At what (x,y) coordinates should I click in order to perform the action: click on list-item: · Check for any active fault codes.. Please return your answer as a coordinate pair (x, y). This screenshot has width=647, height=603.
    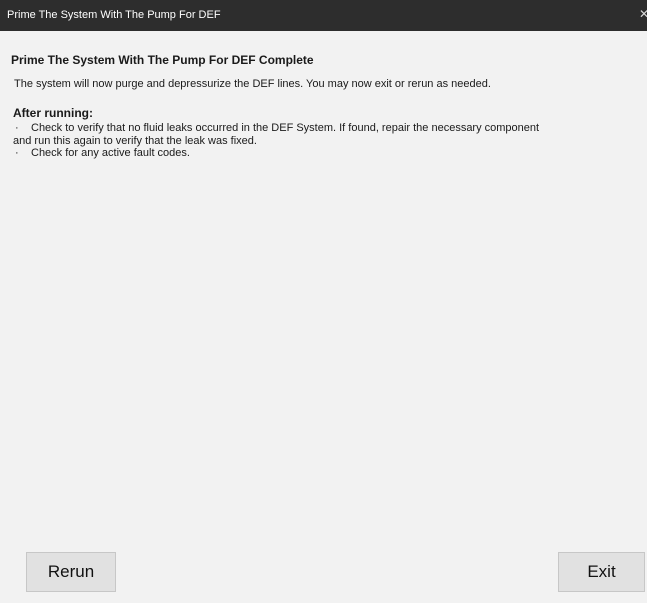
    Looking at the image, I should click on (325, 153).